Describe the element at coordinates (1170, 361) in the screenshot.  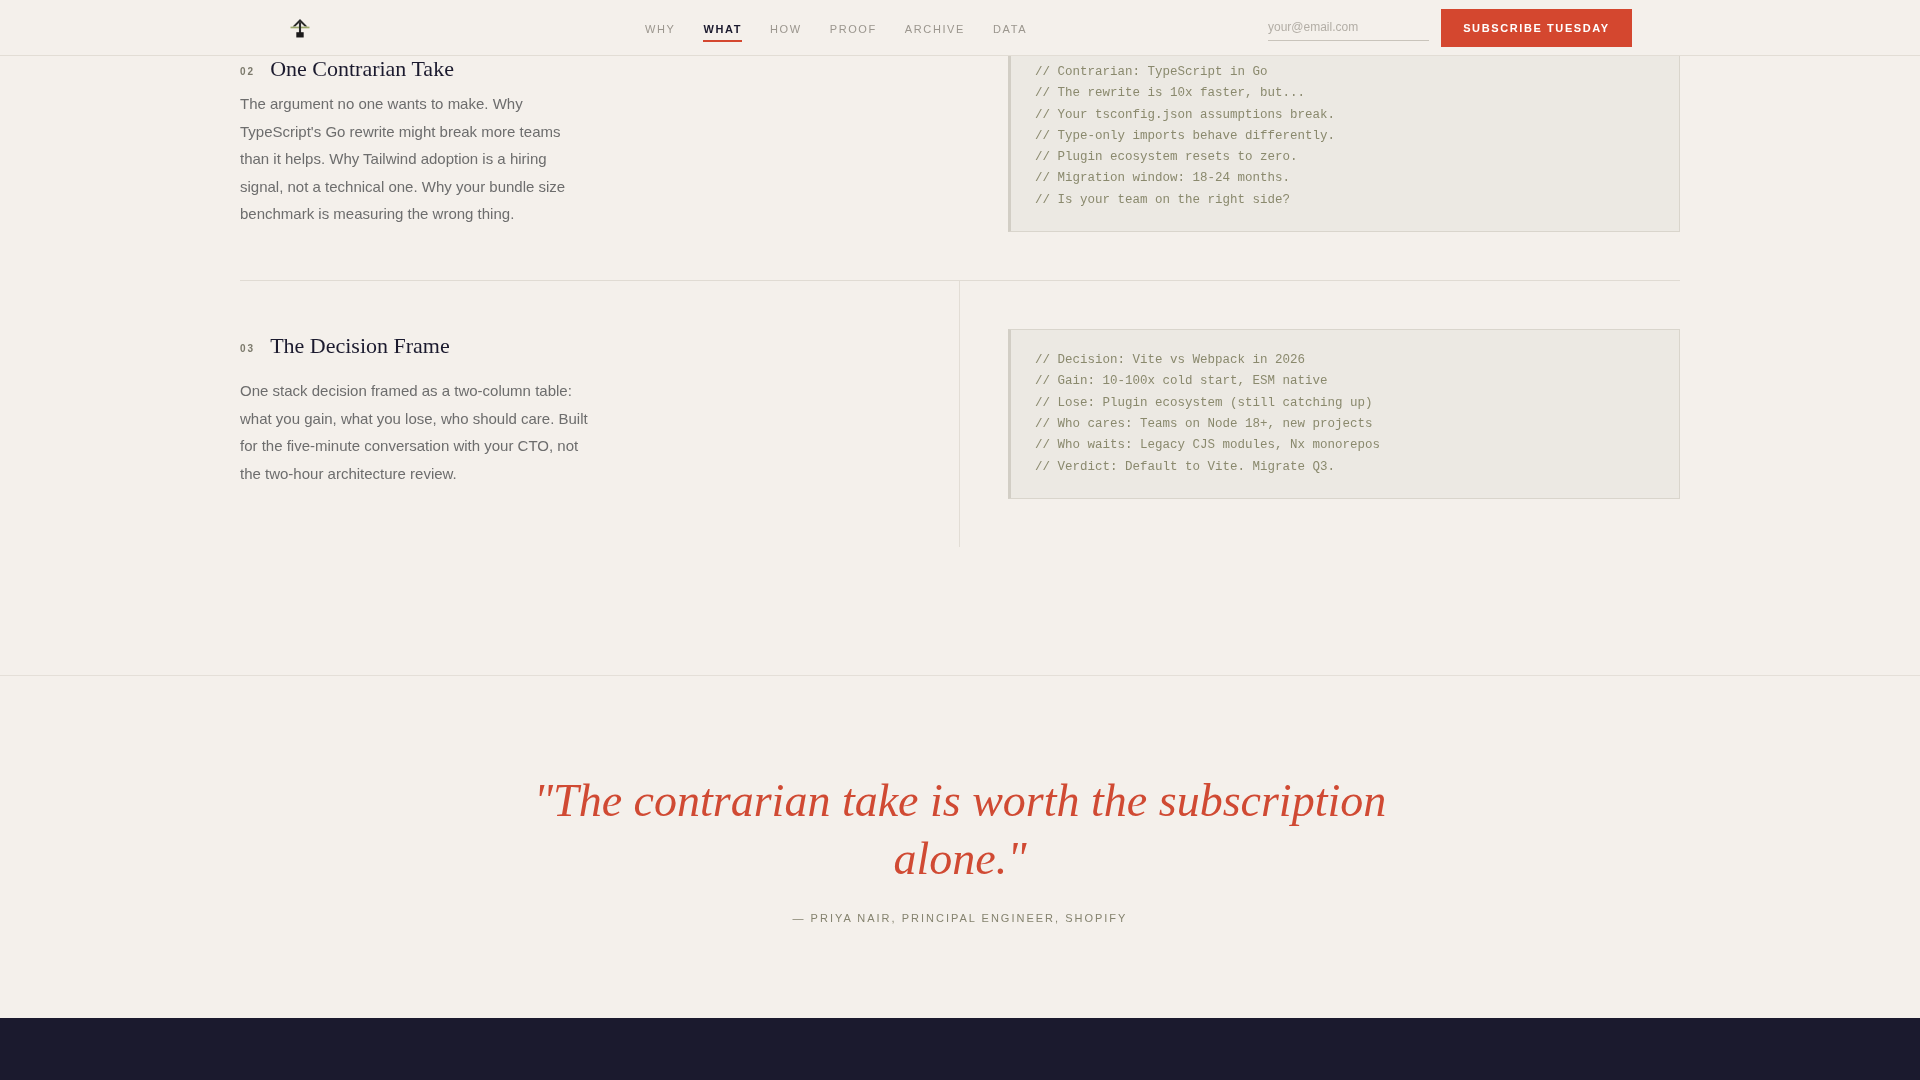
I see `code-line: // Decision: Vite vs Webpack in 2026` at that location.